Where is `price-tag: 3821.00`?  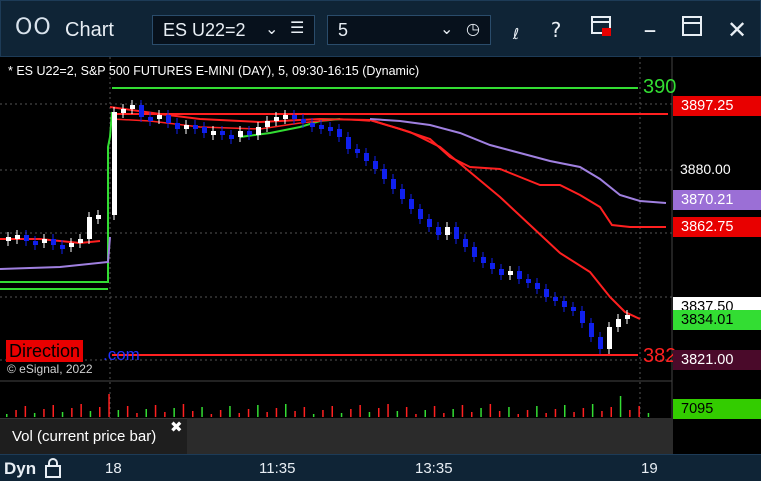
price-tag: 3821.00 is located at coordinates (717, 360).